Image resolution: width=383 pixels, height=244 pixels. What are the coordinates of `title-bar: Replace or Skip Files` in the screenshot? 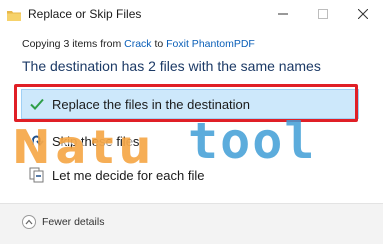 It's located at (191, 15).